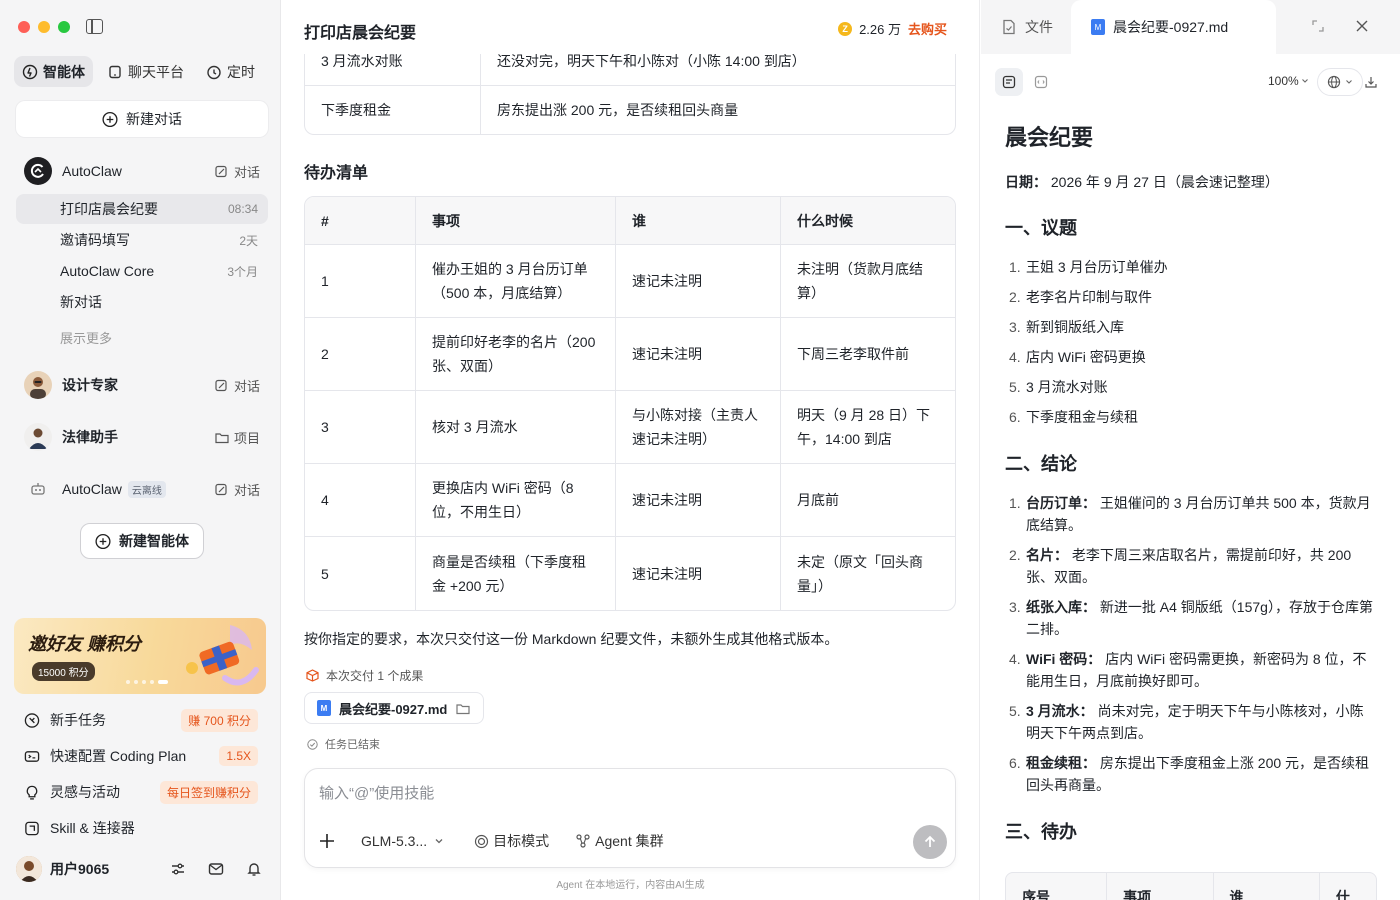  I want to click on attach-plus-button, so click(327, 841).